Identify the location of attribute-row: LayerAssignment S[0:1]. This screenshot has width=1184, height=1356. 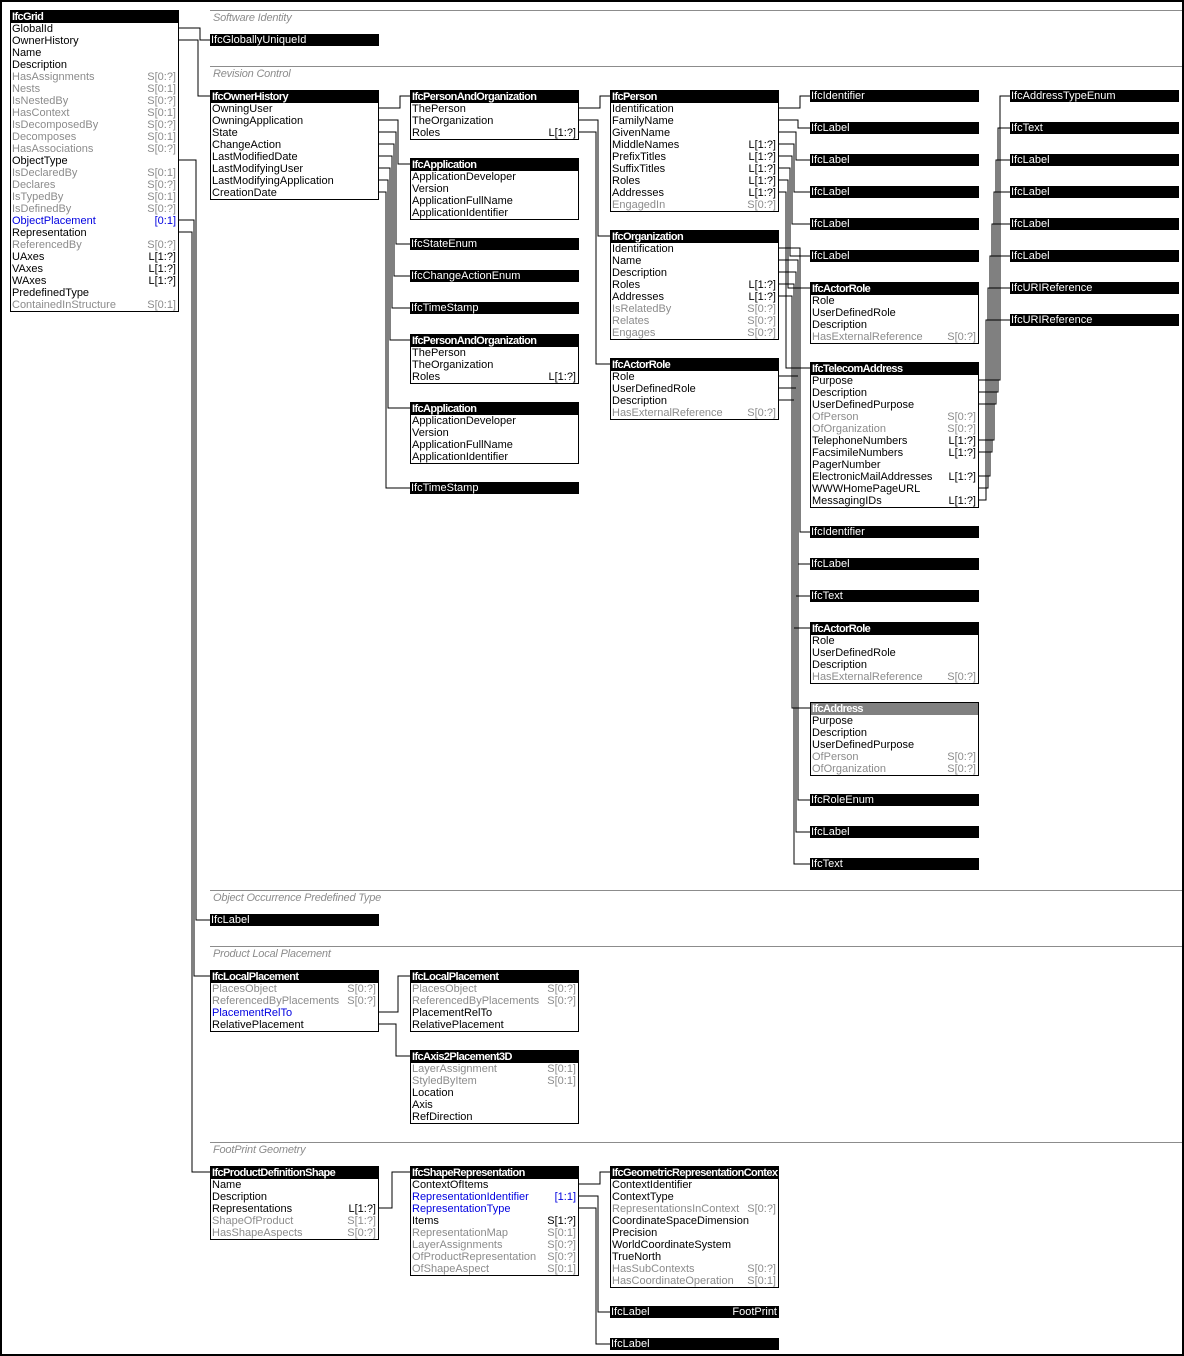
(494, 1069).